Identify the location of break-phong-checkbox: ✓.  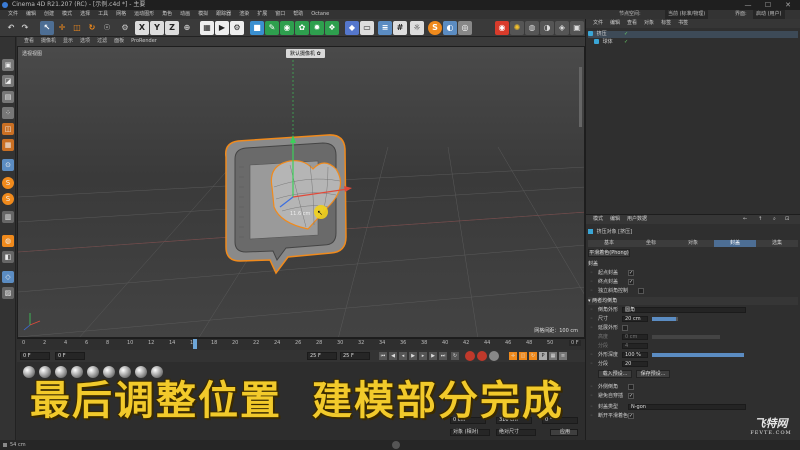
(631, 416).